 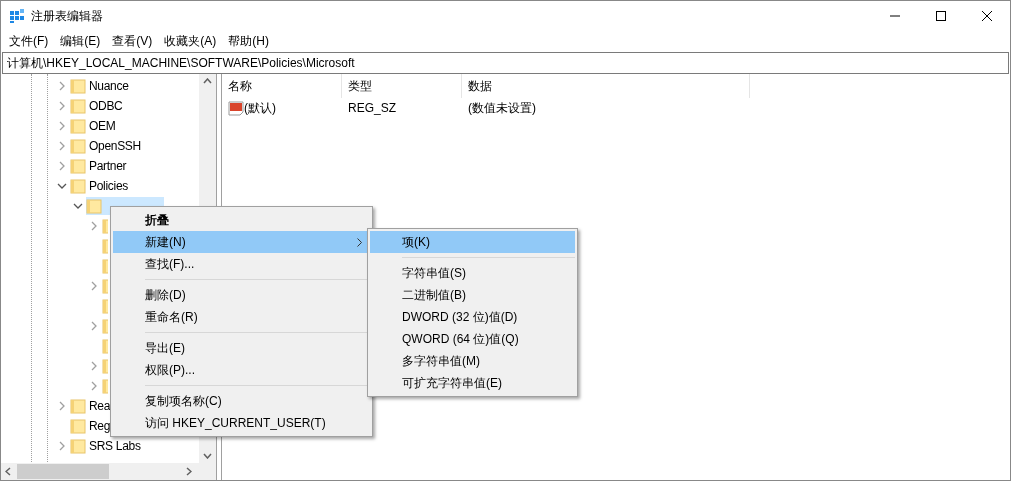 I want to click on menu-item: 可扩充字符串值(E), so click(x=472, y=383).